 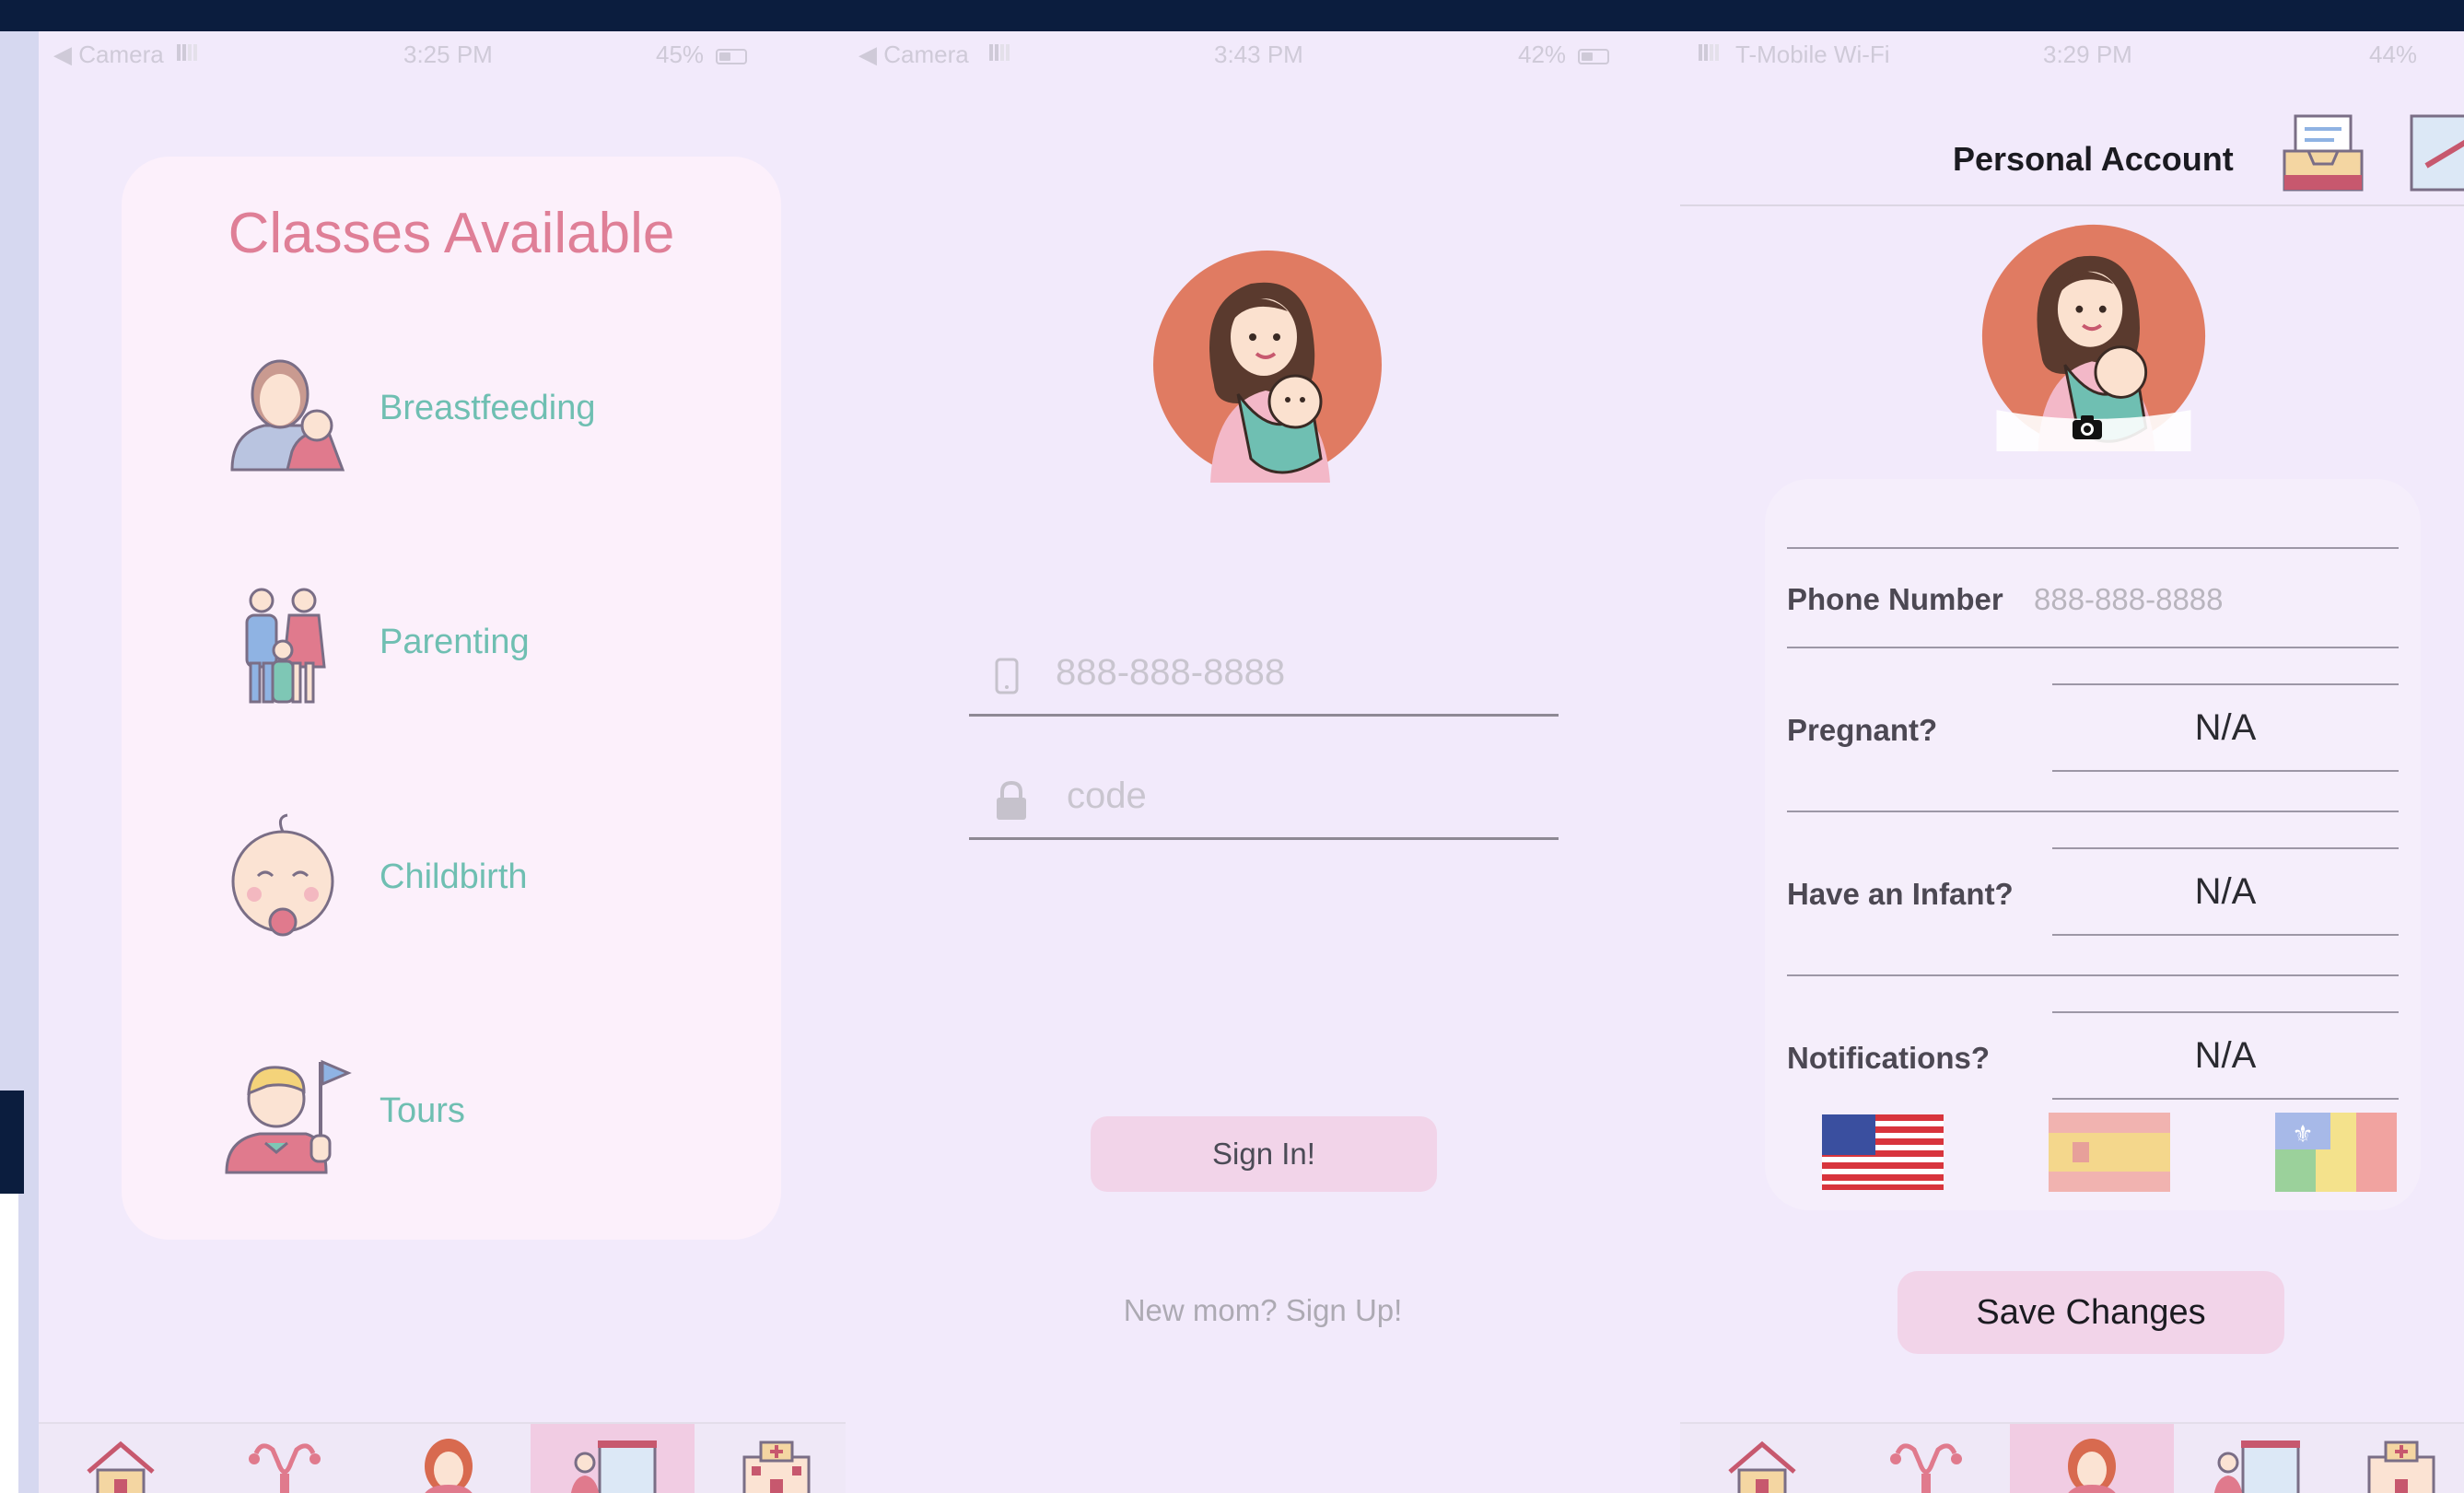 What do you see at coordinates (1107, 796) in the screenshot?
I see `code-placeholder: code` at bounding box center [1107, 796].